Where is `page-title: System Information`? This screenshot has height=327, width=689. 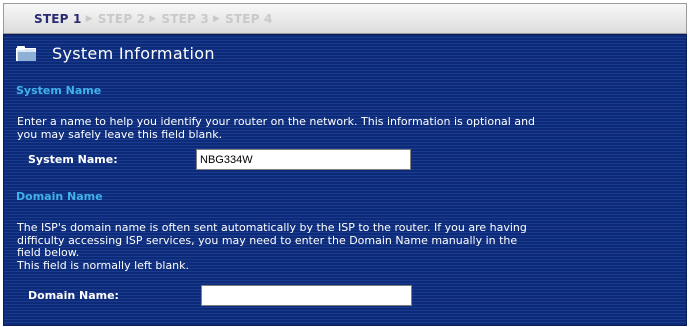 page-title: System Information is located at coordinates (133, 53).